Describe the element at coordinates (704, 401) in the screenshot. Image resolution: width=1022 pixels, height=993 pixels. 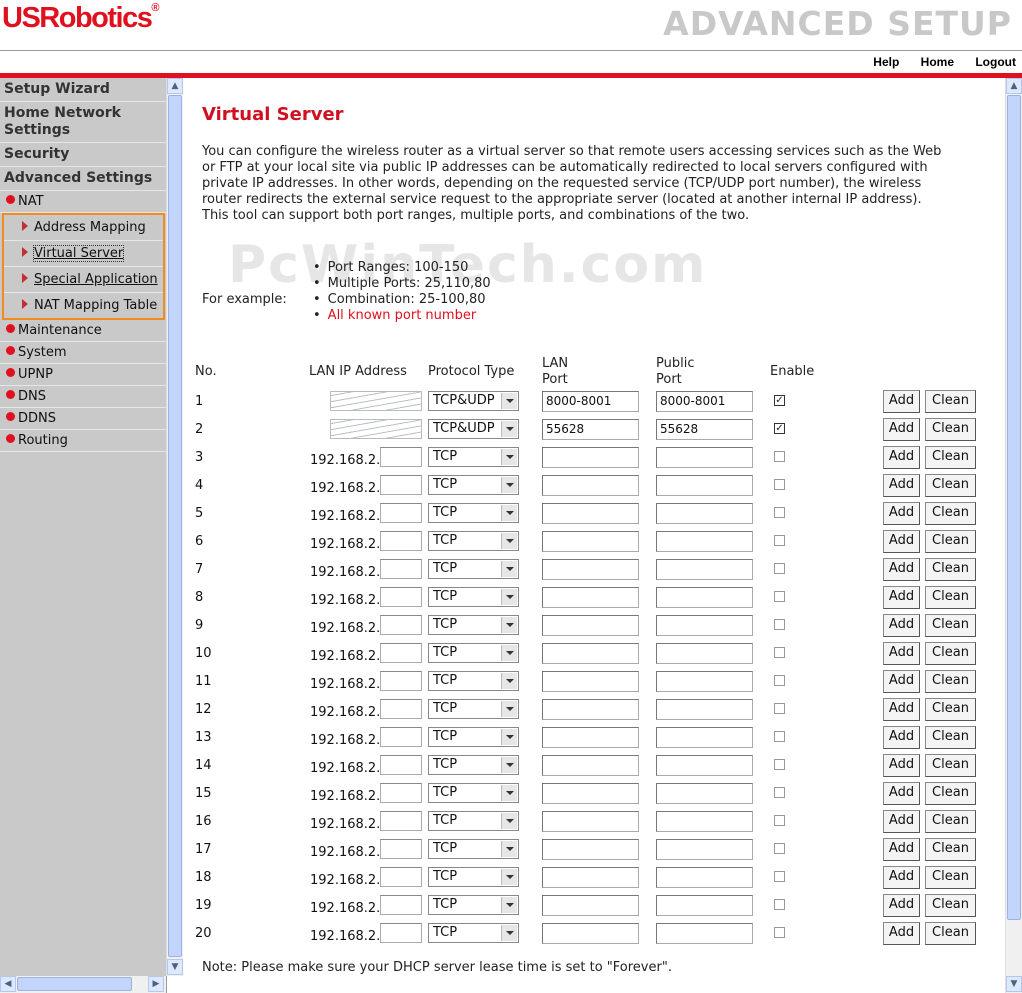
I see `public-port-input: 8000-8001` at that location.